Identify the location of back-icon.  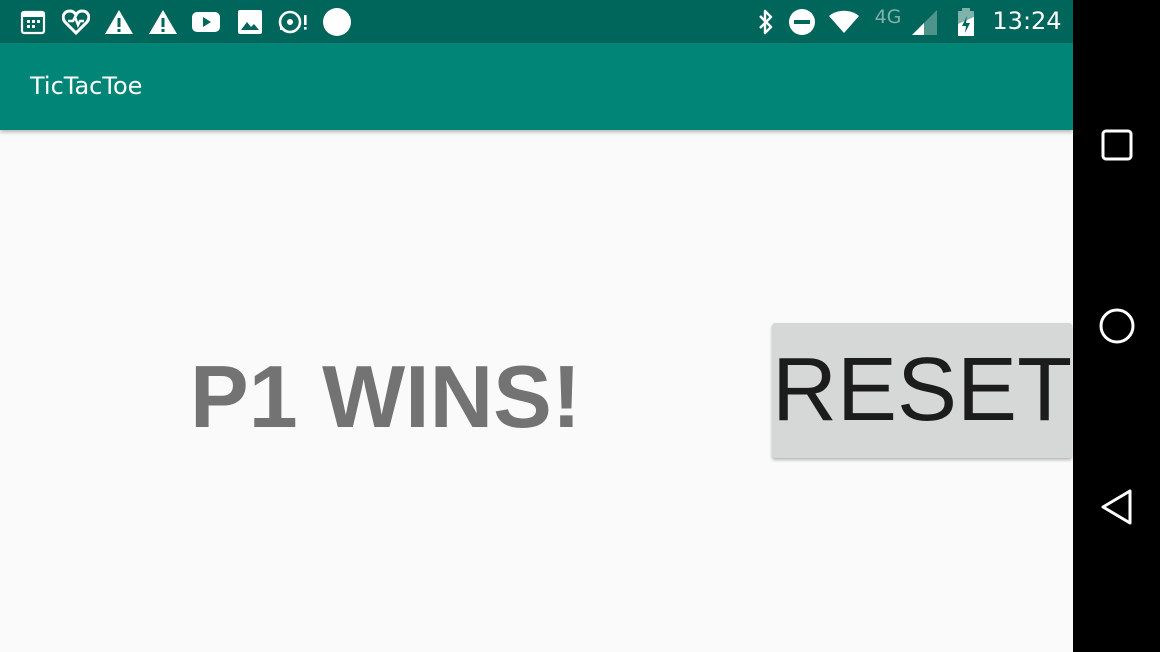
(1117, 507).